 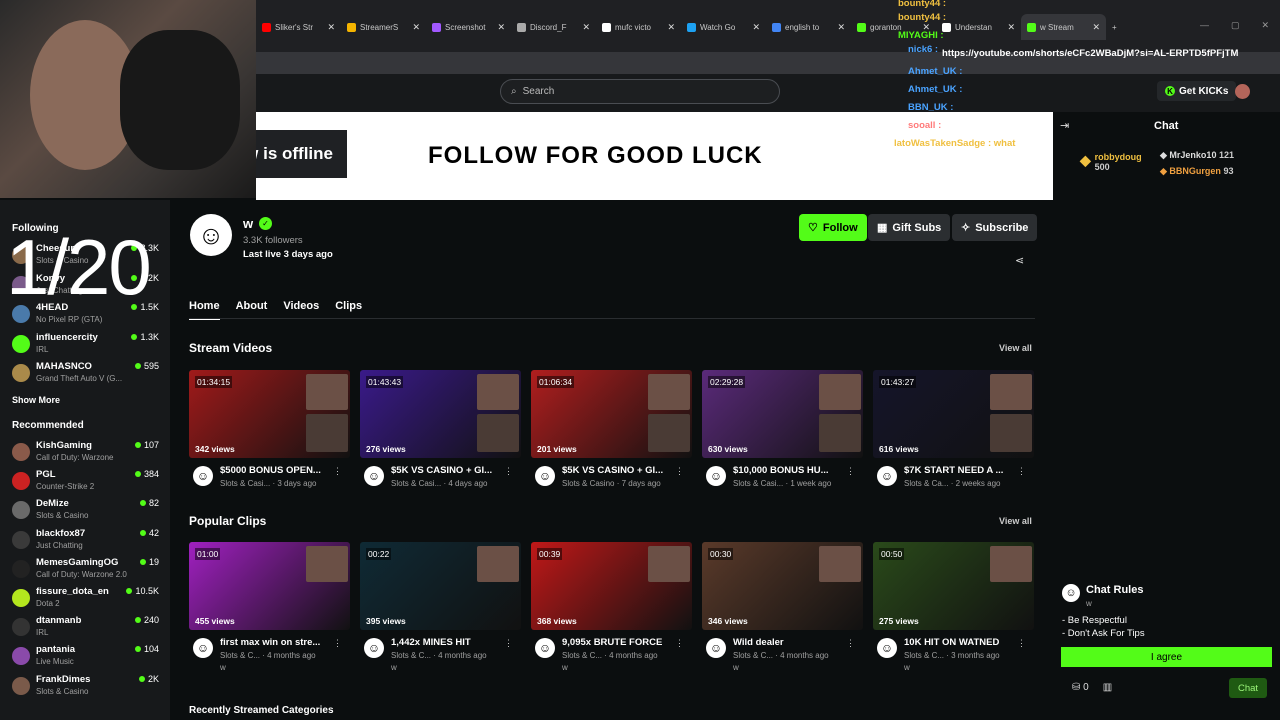 What do you see at coordinates (1196, 171) in the screenshot?
I see `top-gifter: ◆ BBNGurgen 93` at bounding box center [1196, 171].